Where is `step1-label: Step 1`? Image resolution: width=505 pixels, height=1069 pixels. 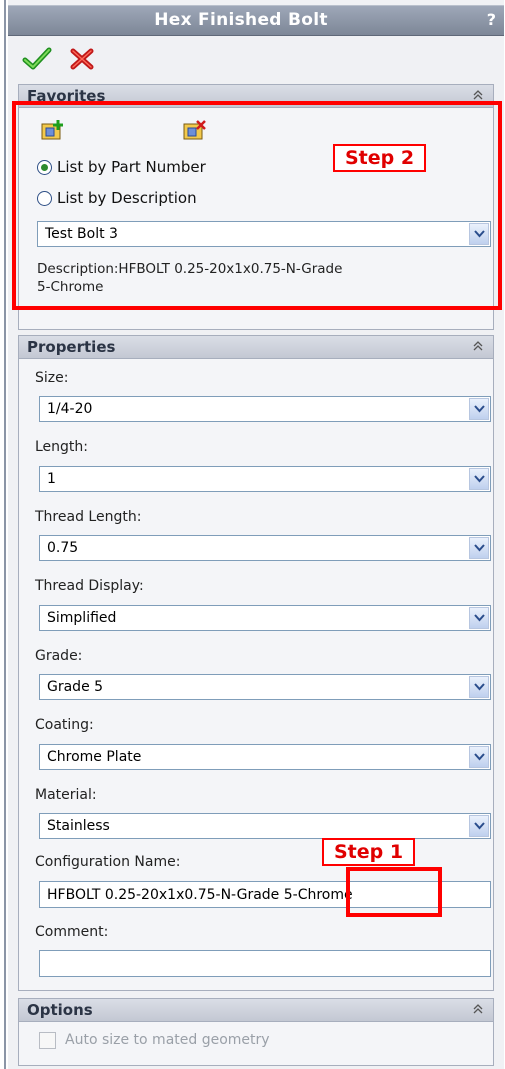 step1-label: Step 1 is located at coordinates (369, 852).